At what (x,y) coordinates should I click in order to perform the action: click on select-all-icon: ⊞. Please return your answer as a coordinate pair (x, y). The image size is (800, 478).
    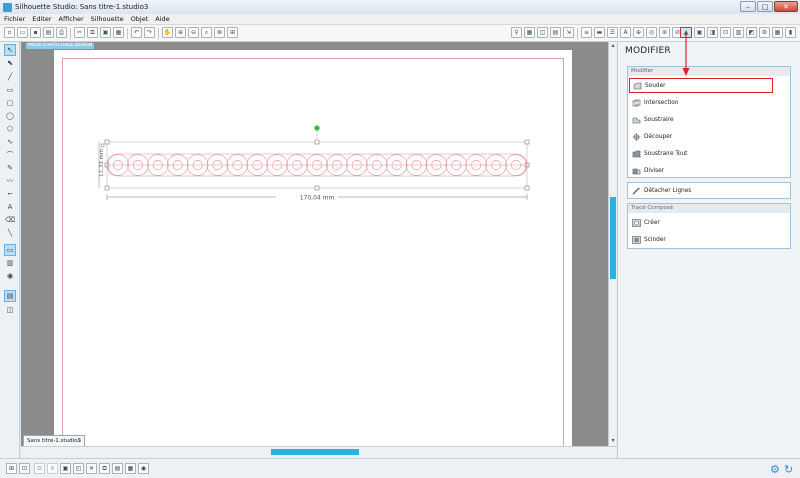
    Looking at the image, I should click on (11, 468).